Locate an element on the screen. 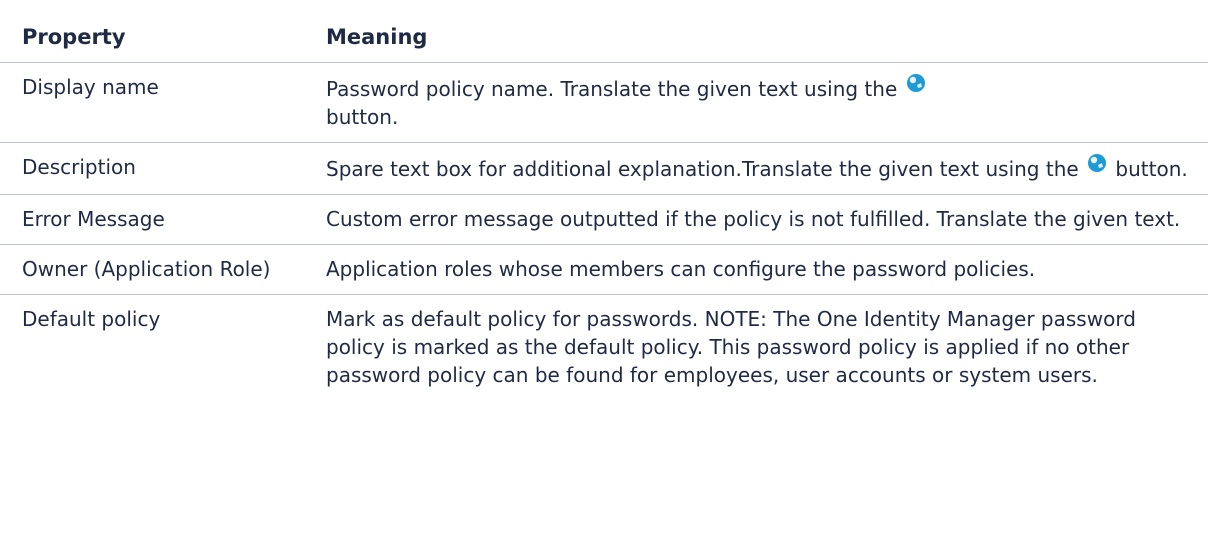 The width and height of the screenshot is (1208, 556). property-cell: Default policy is located at coordinates (91, 319).